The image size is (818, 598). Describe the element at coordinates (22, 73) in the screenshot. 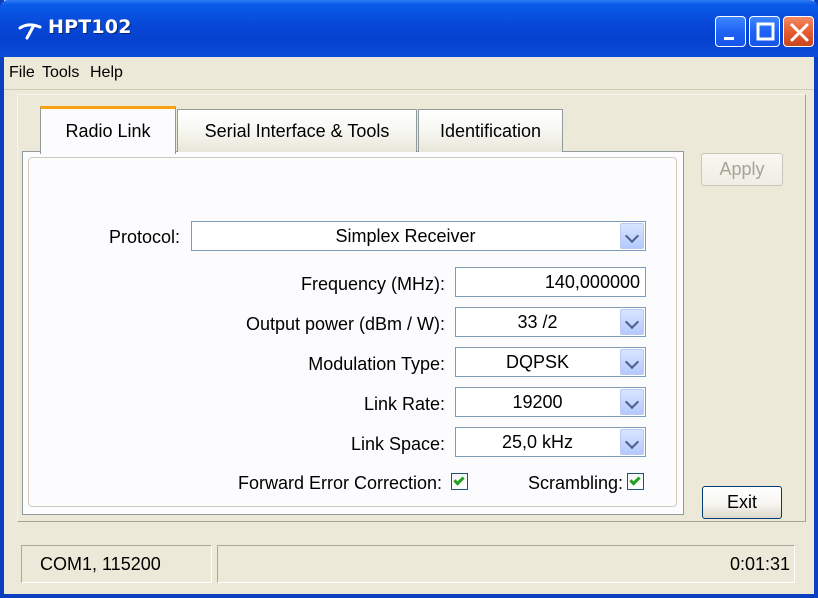

I see `menu-file: File` at that location.